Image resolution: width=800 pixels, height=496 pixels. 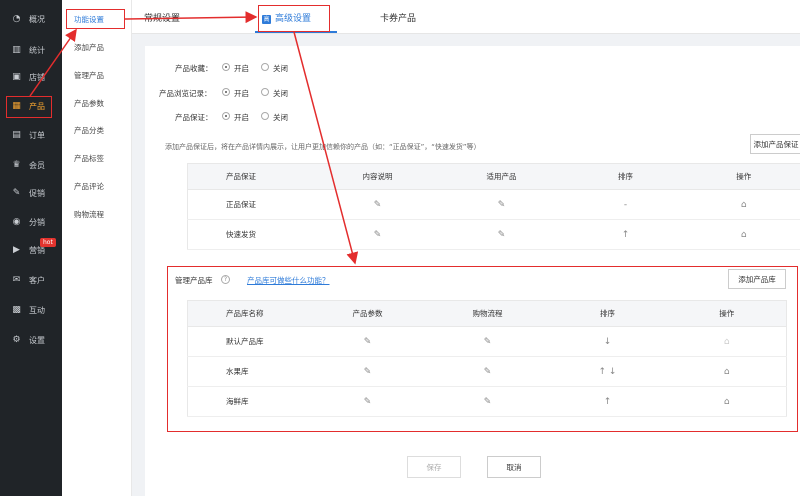 What do you see at coordinates (326, 148) in the screenshot?
I see `arrow-tab-to-library` at bounding box center [326, 148].